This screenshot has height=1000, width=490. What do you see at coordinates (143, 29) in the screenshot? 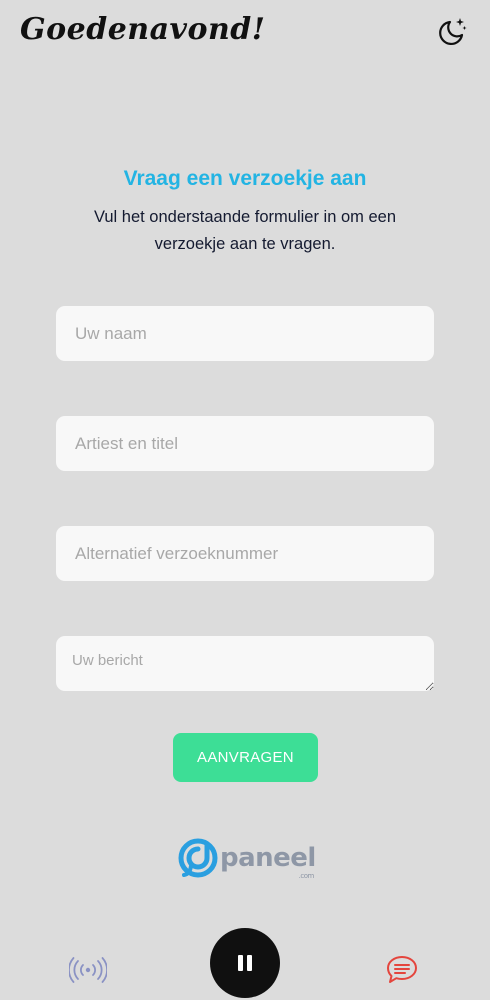
I see `greeting-title: Goedenavond!` at bounding box center [143, 29].